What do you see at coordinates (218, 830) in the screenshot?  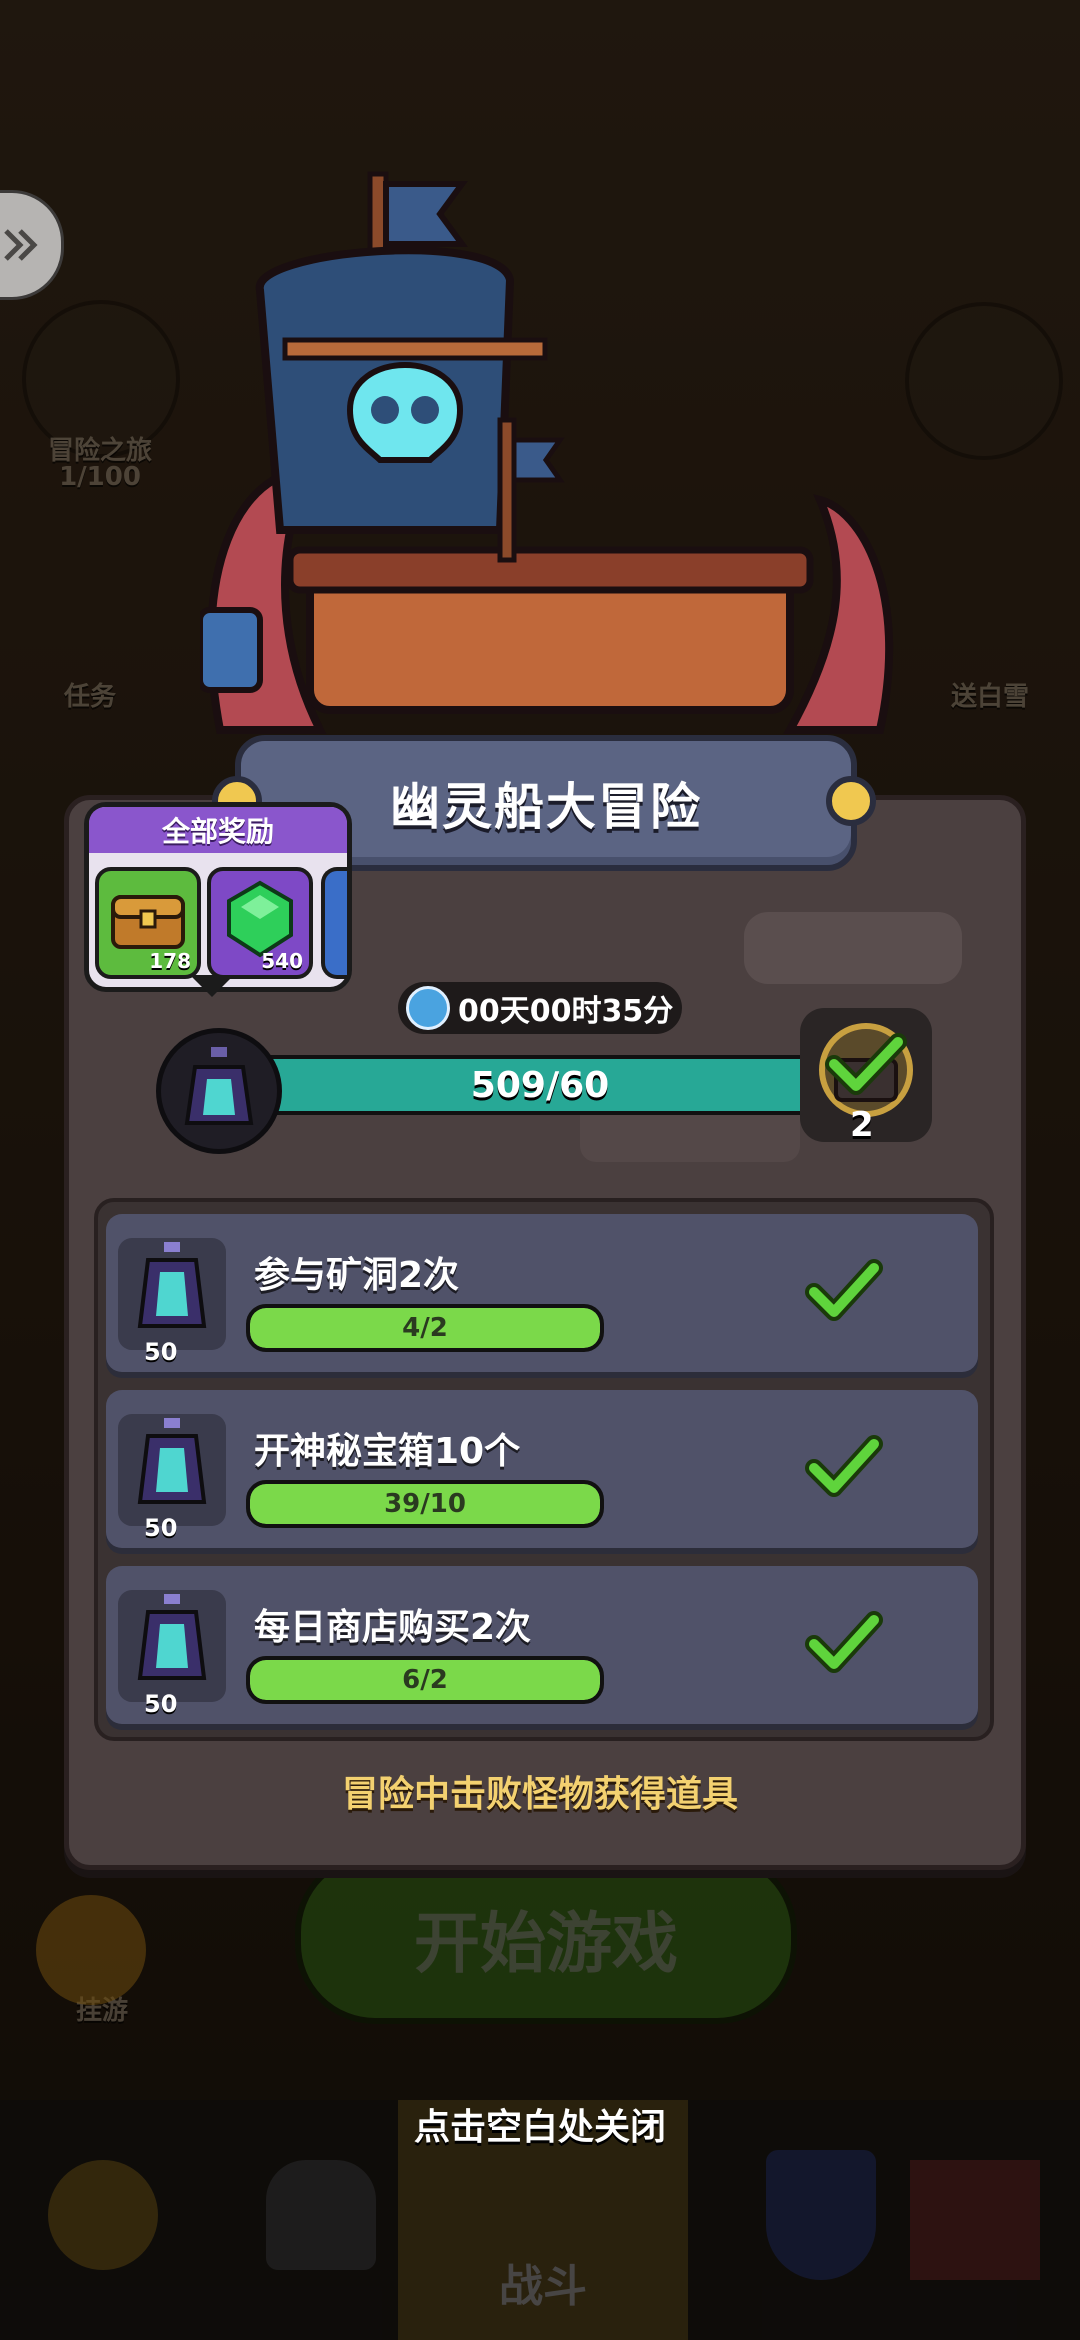 I see `all-rewards-title: 全部奖励` at bounding box center [218, 830].